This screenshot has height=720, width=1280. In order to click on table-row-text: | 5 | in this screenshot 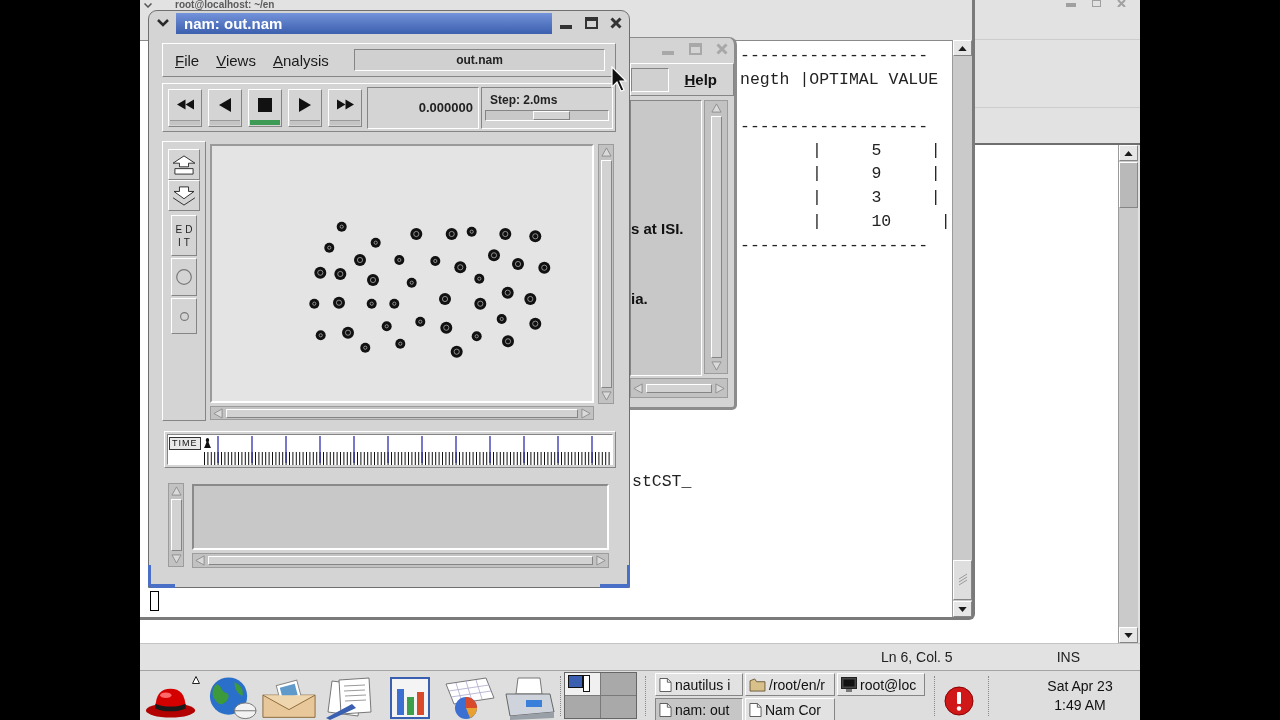, I will do `click(876, 150)`.